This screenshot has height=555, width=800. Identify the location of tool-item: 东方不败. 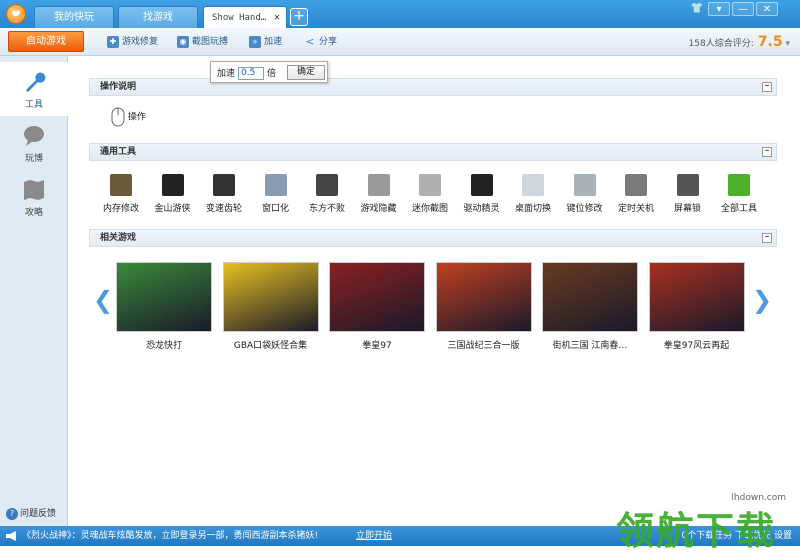
(327, 194).